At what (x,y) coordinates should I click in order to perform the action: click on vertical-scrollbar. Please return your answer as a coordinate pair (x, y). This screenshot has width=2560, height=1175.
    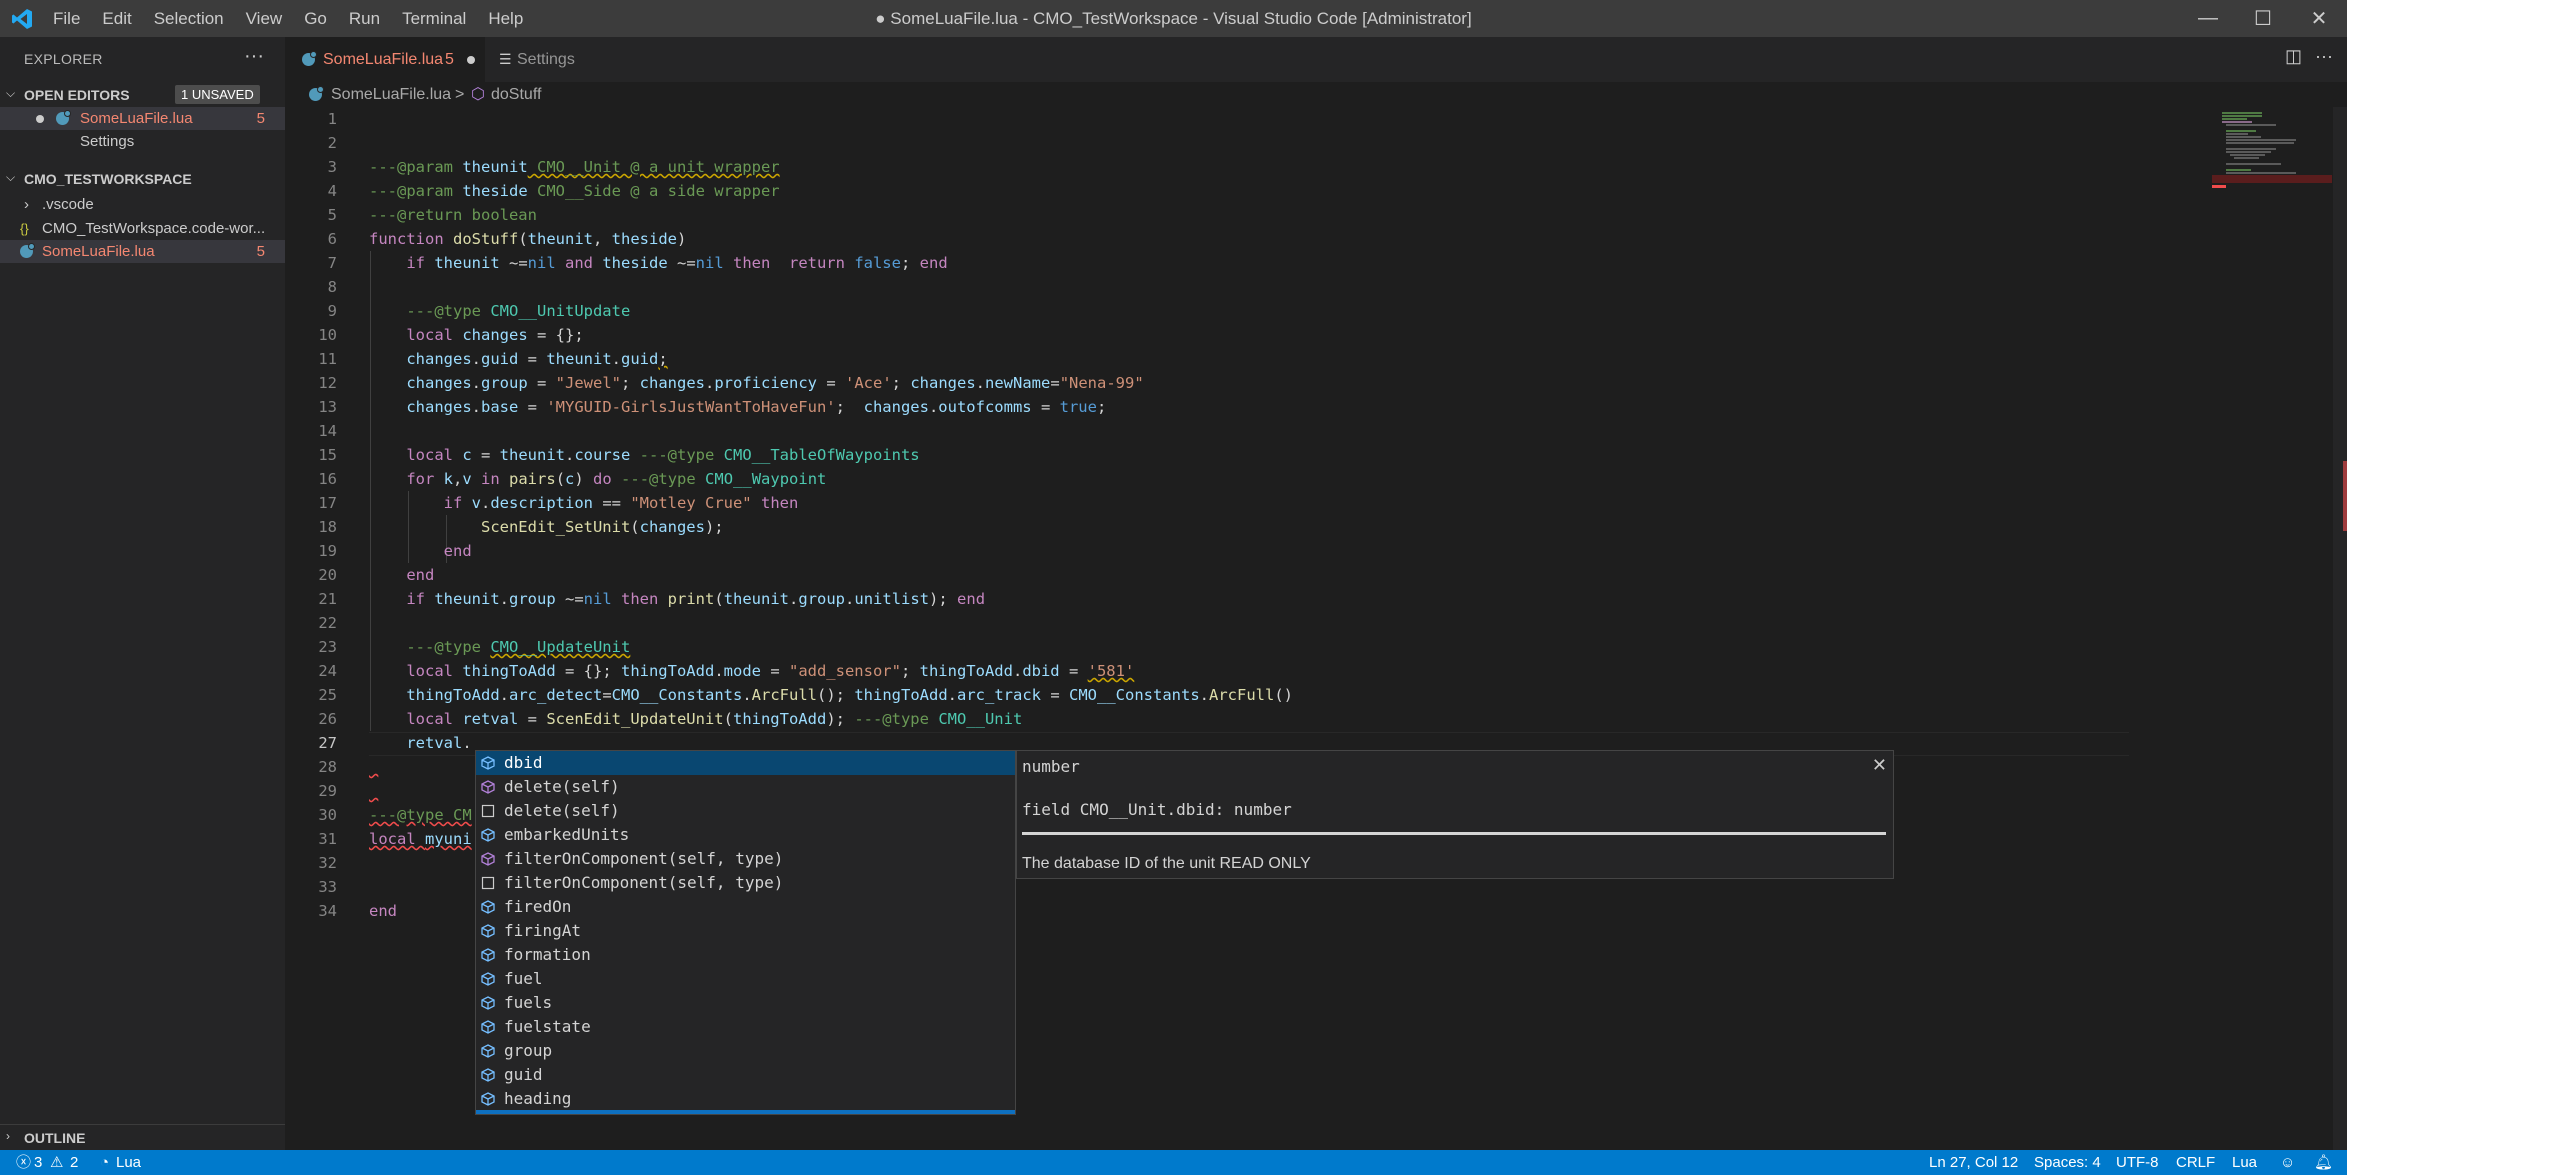
    Looking at the image, I should click on (2340, 628).